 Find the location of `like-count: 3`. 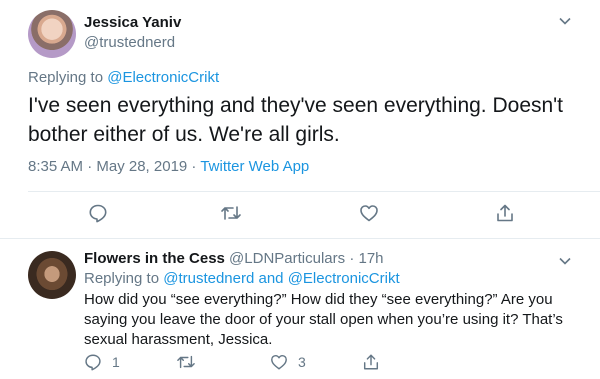

like-count: 3 is located at coordinates (302, 362).